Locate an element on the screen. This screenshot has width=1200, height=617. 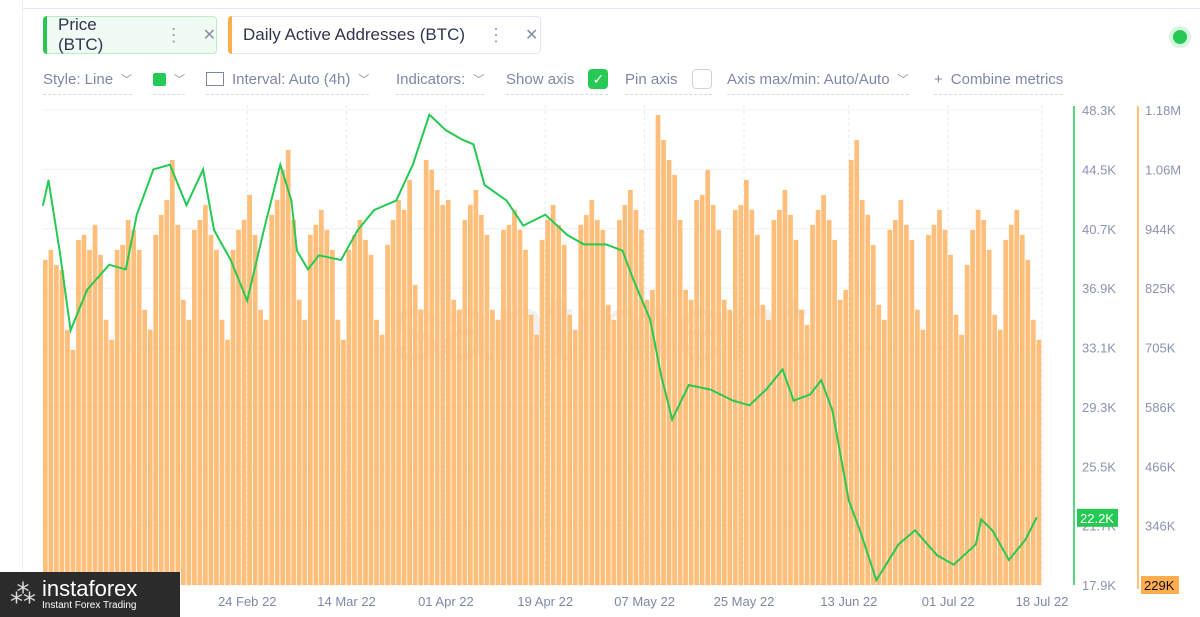
dau-y-tick-label: 586K is located at coordinates (1160, 407).